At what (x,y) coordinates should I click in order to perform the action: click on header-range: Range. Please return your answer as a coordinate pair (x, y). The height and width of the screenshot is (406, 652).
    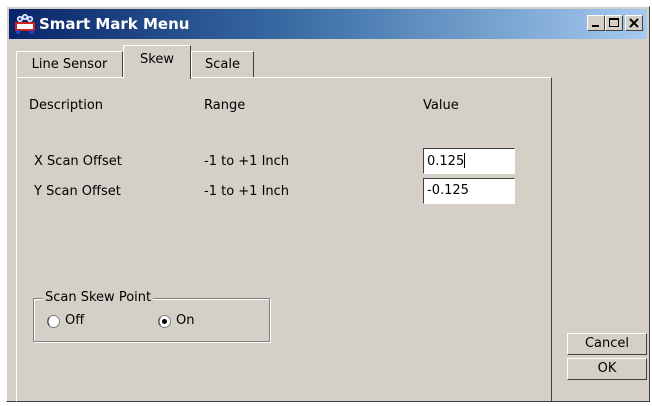
    Looking at the image, I should click on (225, 105).